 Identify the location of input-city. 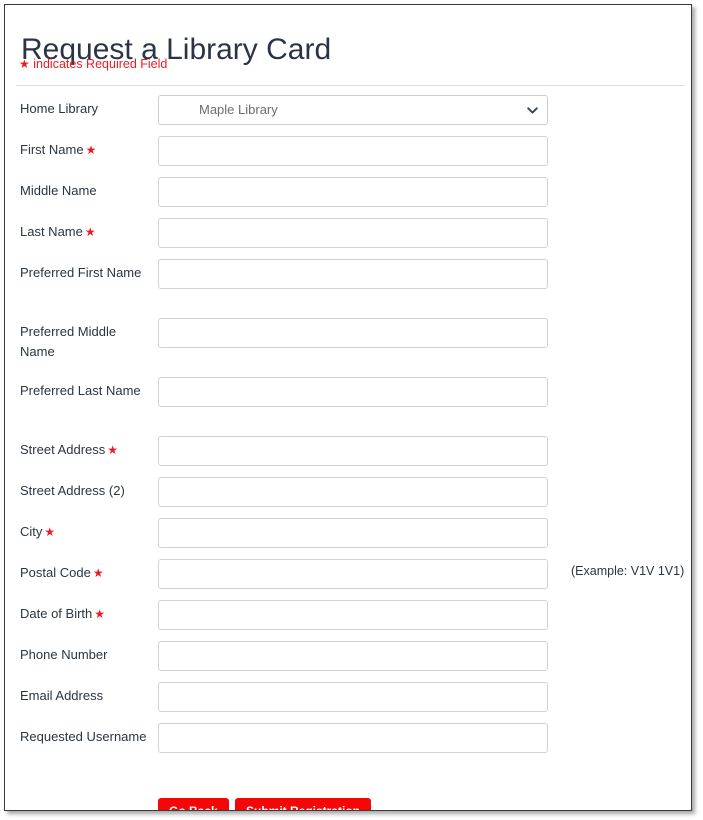
(353, 533).